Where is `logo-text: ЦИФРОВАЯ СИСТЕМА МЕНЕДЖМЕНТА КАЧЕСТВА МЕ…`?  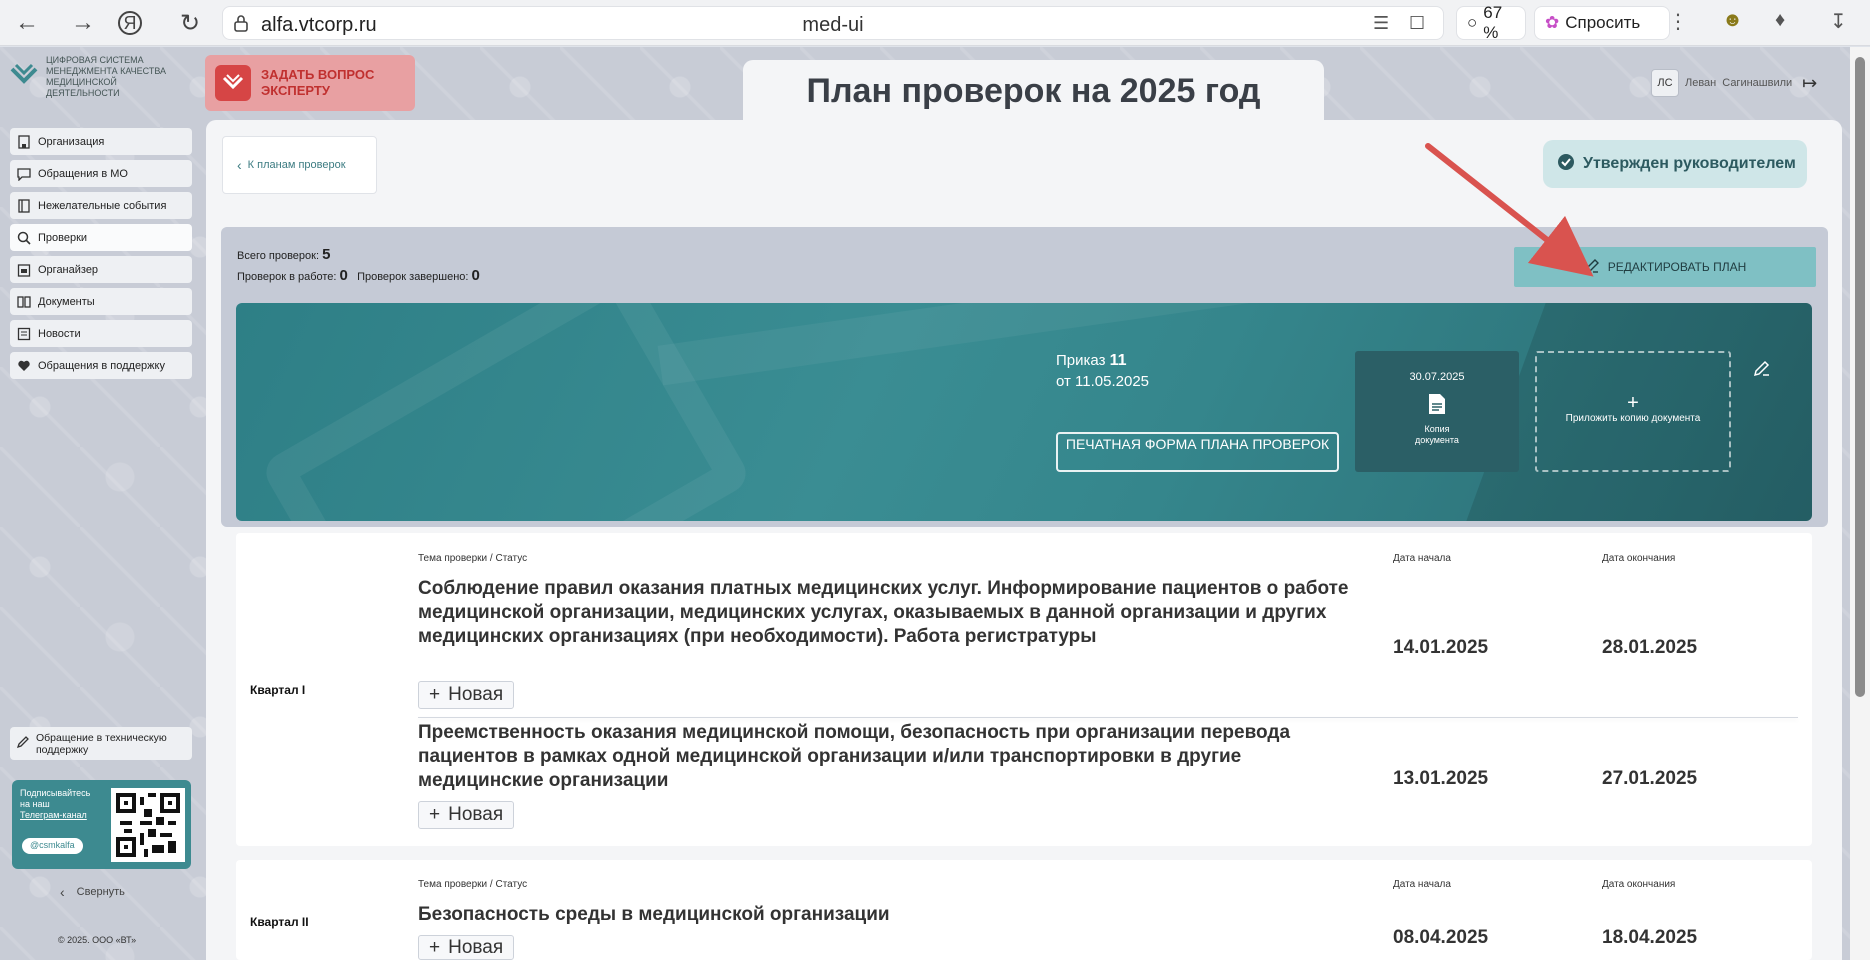
logo-text: ЦИФРОВАЯ СИСТЕМА МЕНЕДЖМЕНТА КАЧЕСТВА МЕ… is located at coordinates (106, 76).